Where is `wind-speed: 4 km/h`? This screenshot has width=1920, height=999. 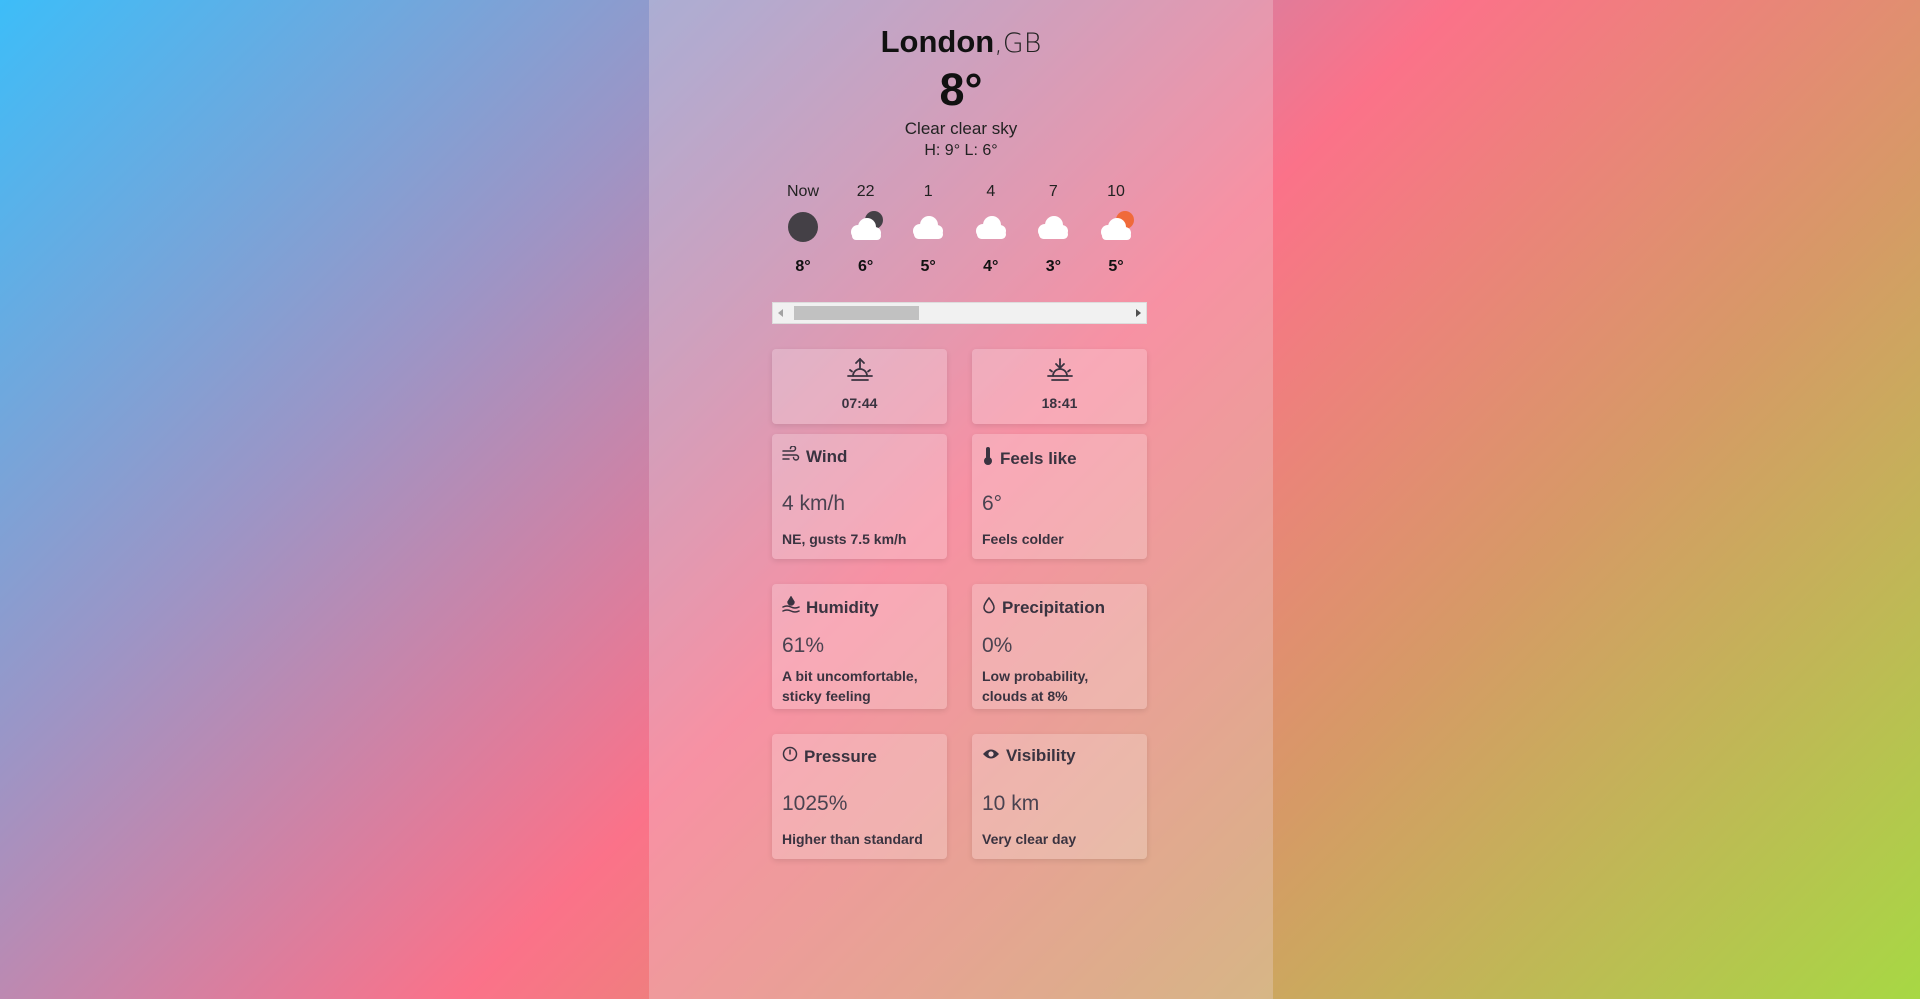 wind-speed: 4 km/h is located at coordinates (814, 503).